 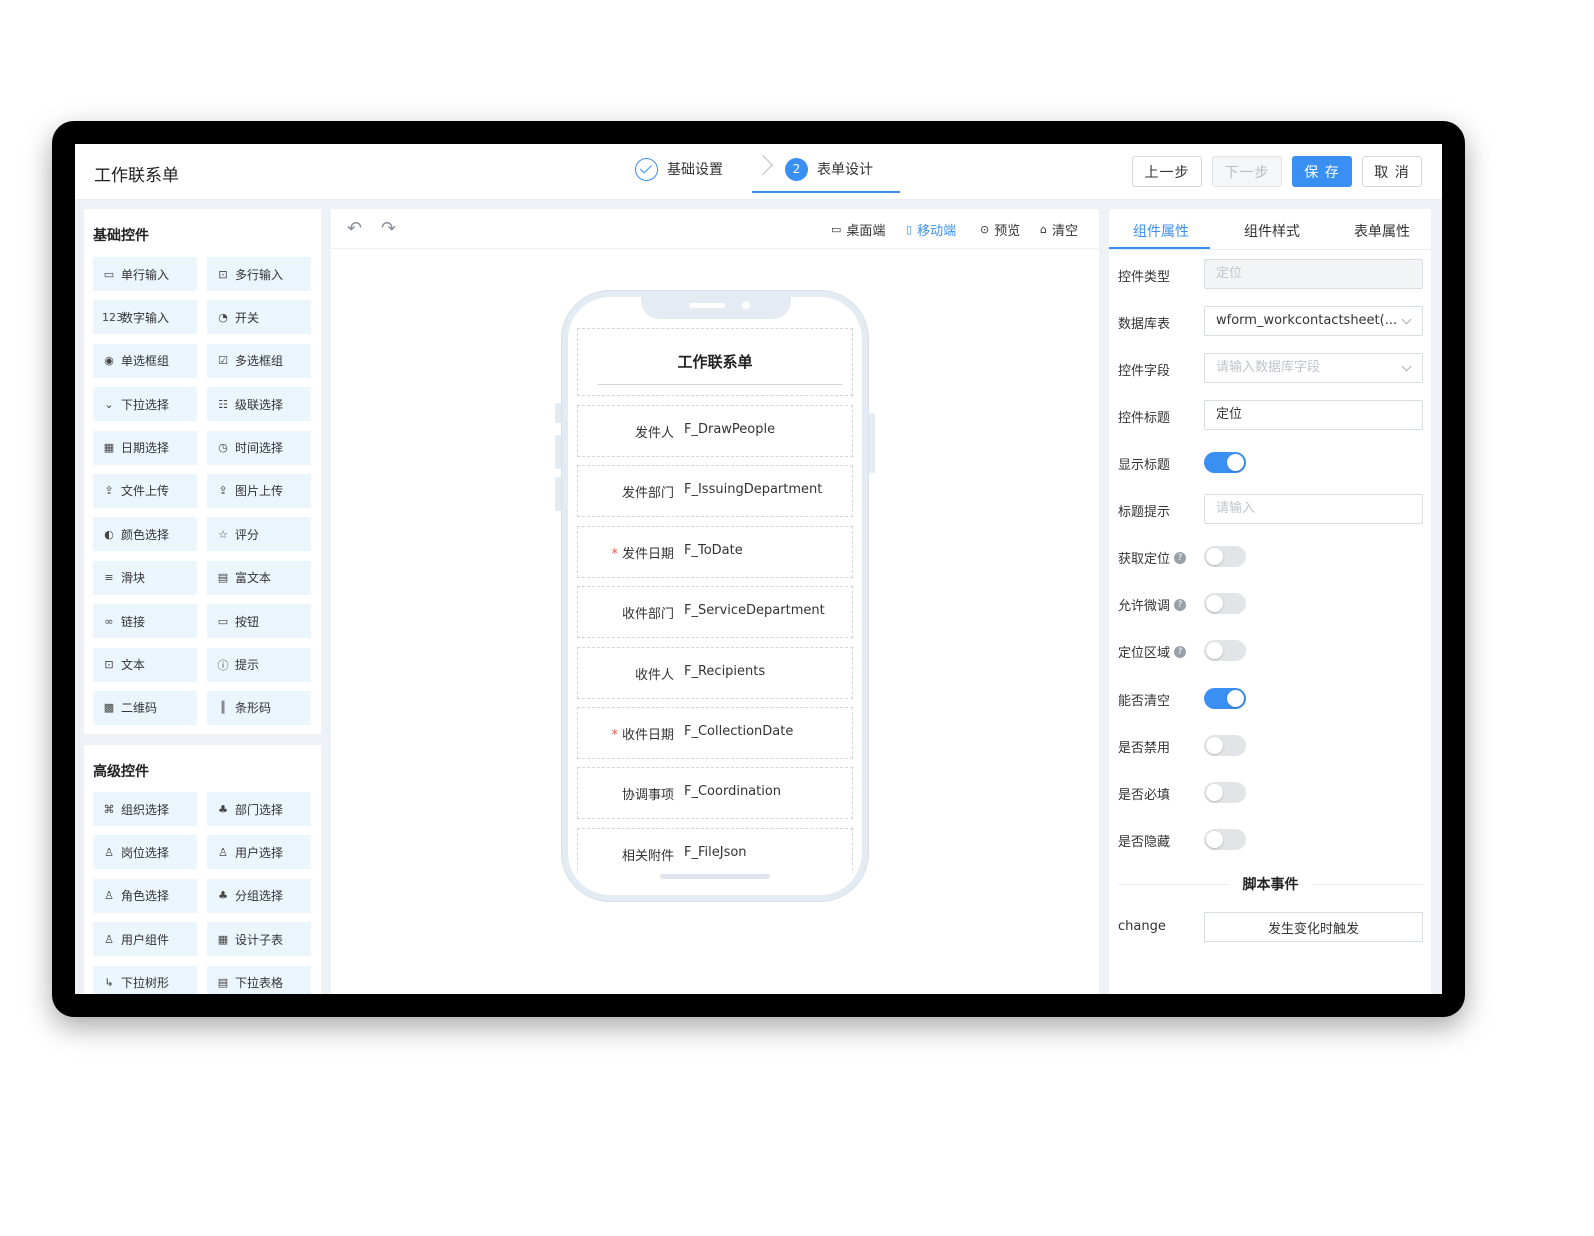 What do you see at coordinates (715, 491) in the screenshot?
I see `form-field: 发件部门 F_IssuingDepartment` at bounding box center [715, 491].